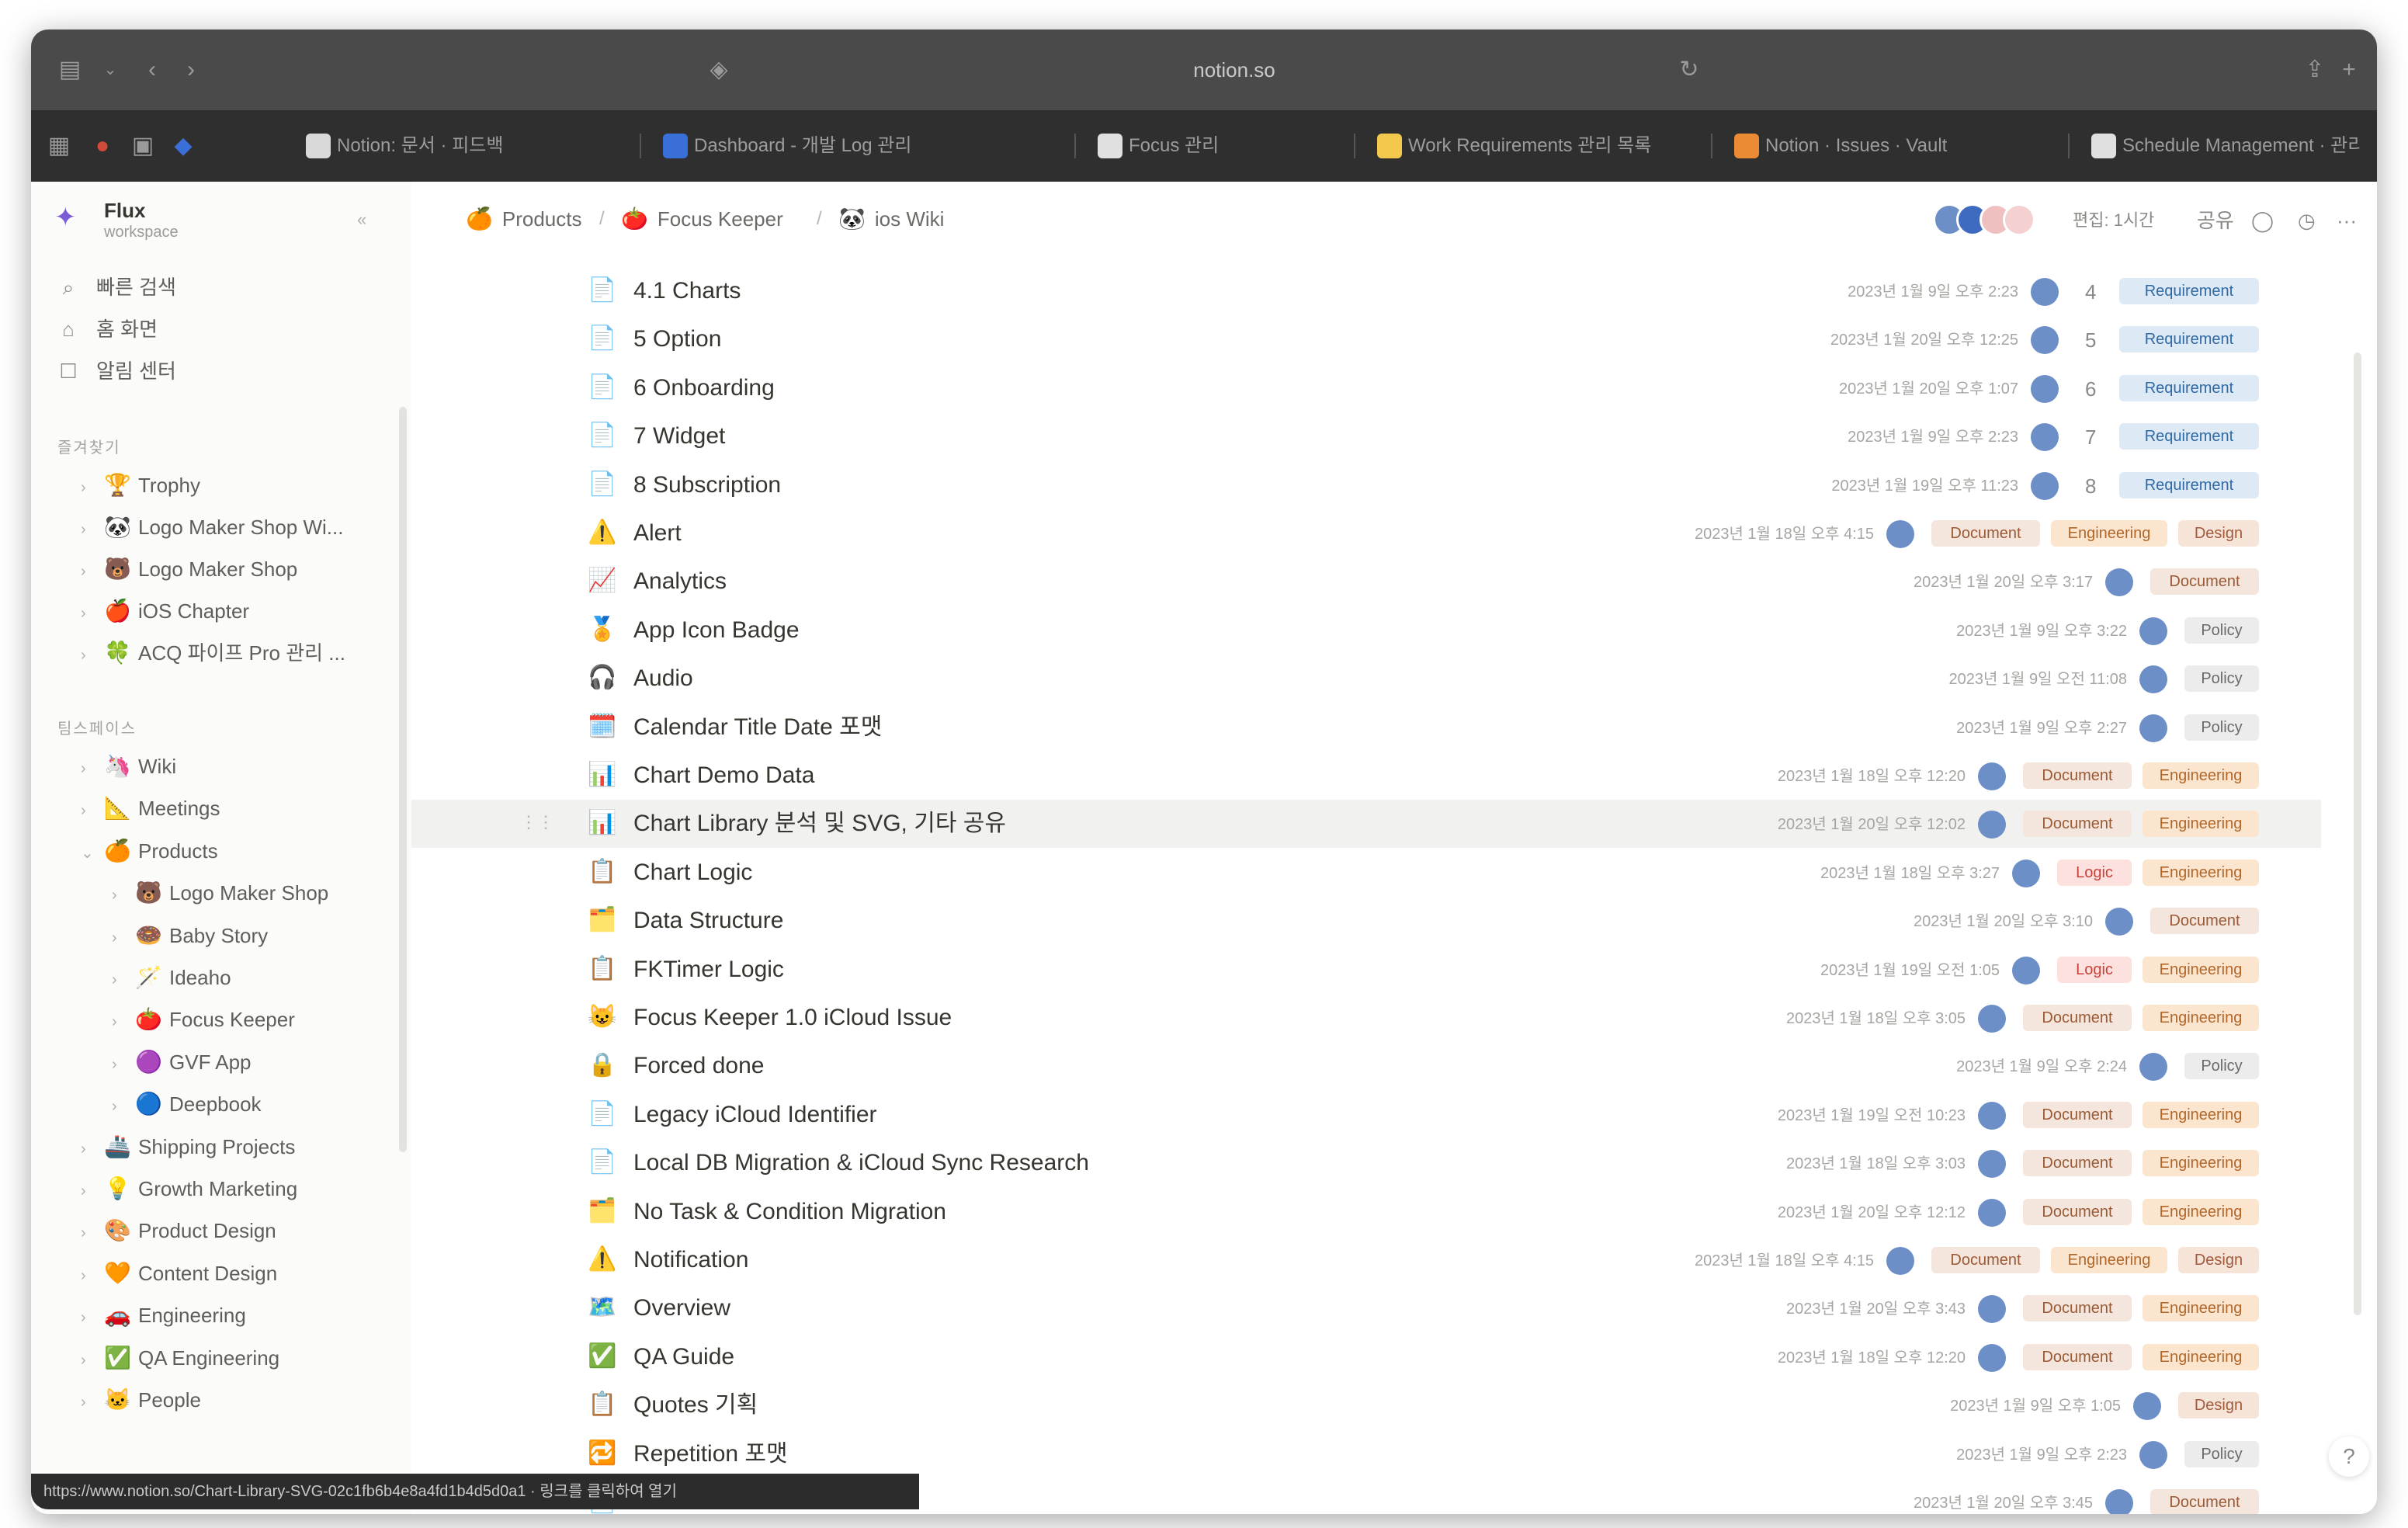  What do you see at coordinates (2349, 70) in the screenshot?
I see `new-tab-icon: +` at bounding box center [2349, 70].